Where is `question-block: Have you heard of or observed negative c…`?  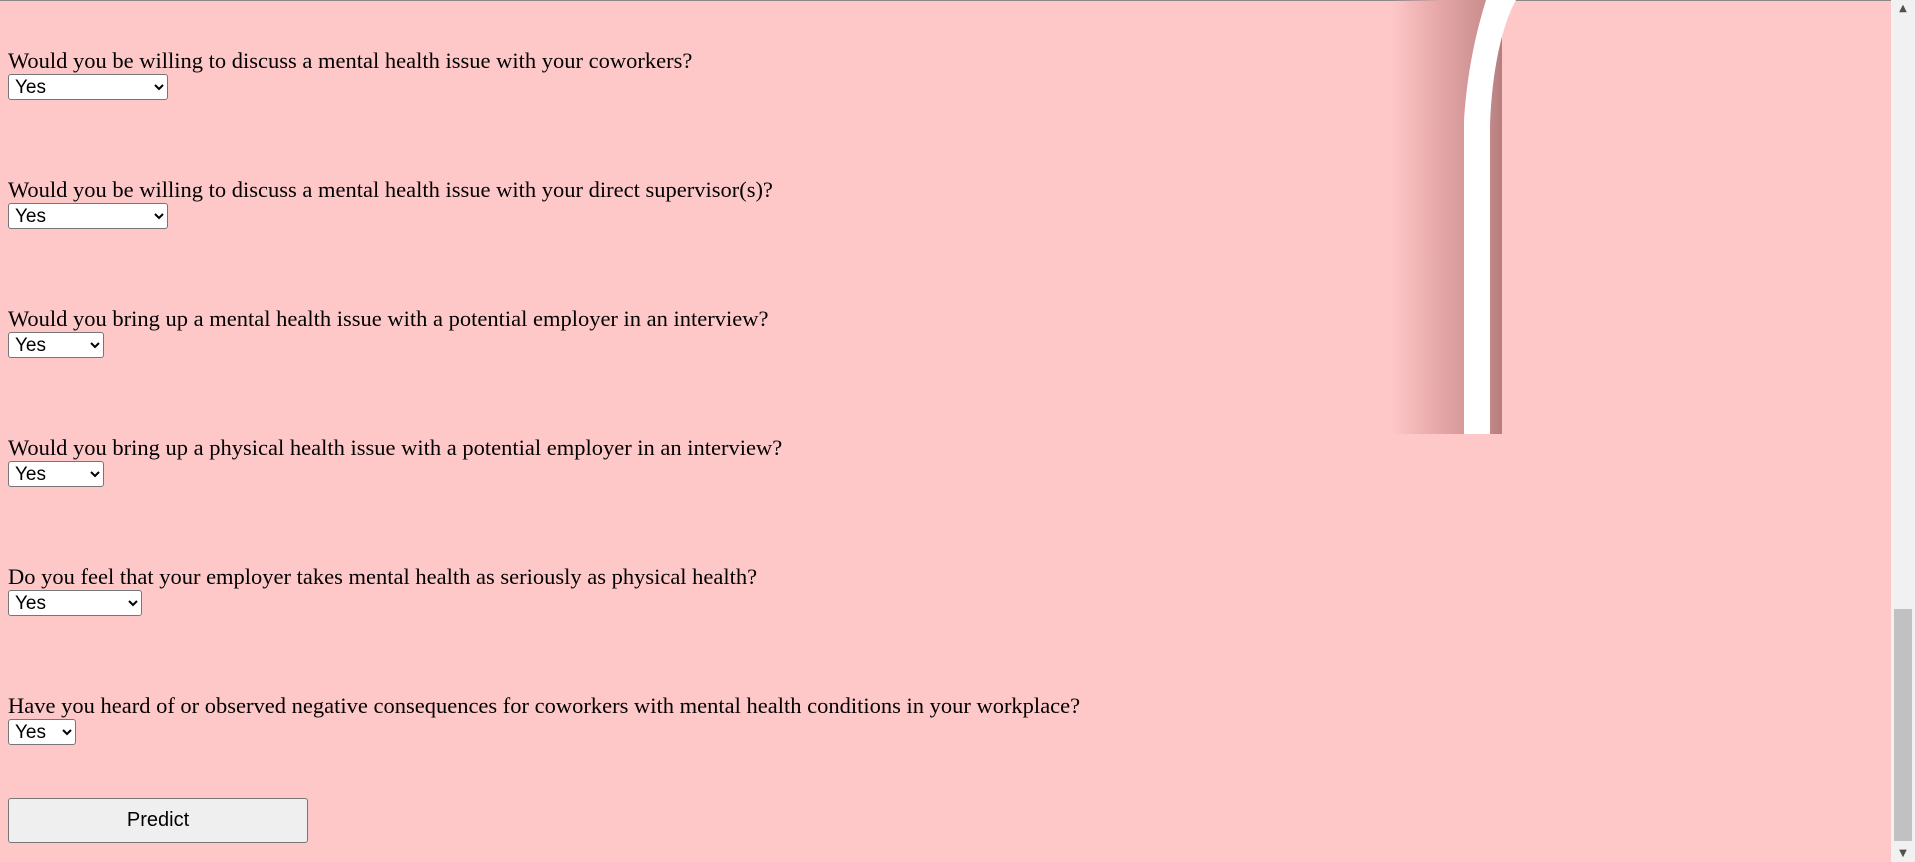
question-block: Have you heard of or observed negative c… is located at coordinates (544, 719).